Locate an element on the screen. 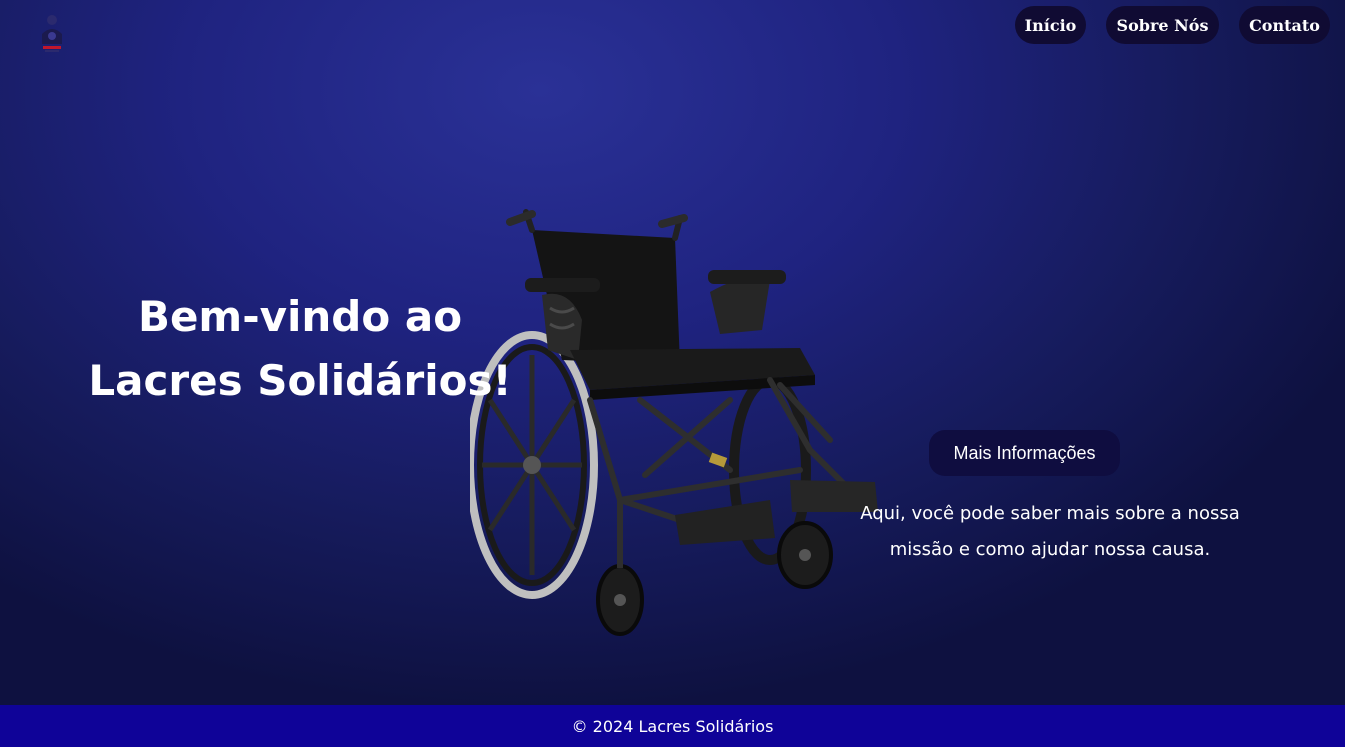  logo-icon is located at coordinates (52, 34).